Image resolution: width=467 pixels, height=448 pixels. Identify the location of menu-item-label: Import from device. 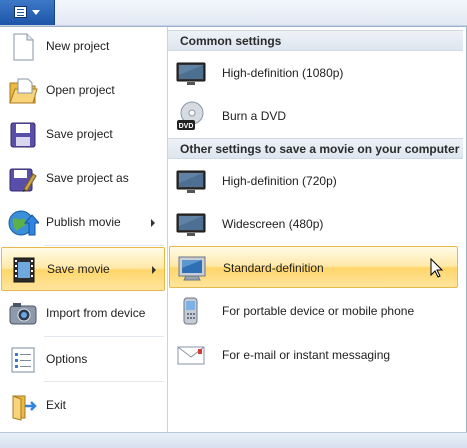
(96, 313).